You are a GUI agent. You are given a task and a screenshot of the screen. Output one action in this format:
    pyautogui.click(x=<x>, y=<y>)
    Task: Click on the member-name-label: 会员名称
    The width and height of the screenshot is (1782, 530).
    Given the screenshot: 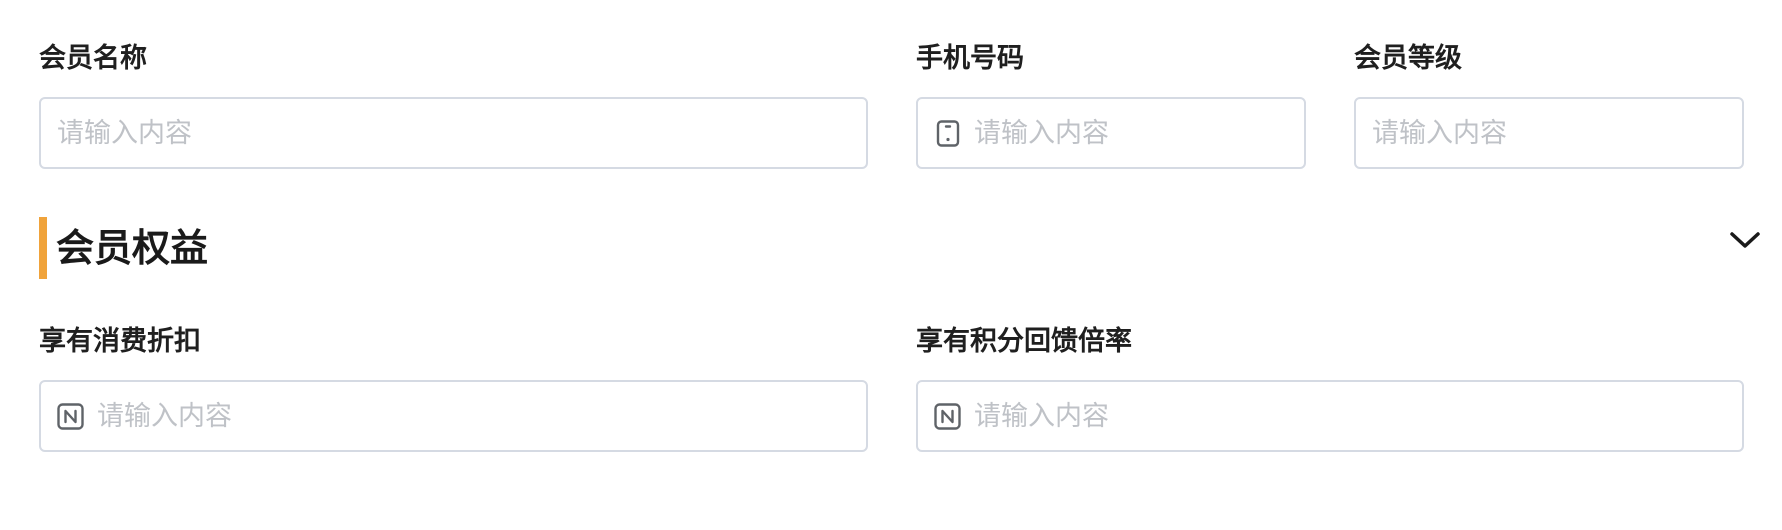 What is the action you would take?
    pyautogui.click(x=93, y=58)
    